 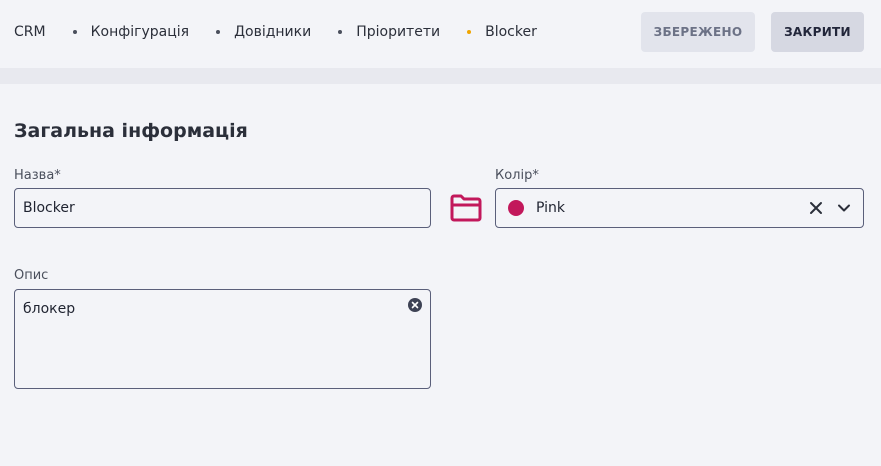 I want to click on breadcrumb-label: CRM, so click(x=30, y=32).